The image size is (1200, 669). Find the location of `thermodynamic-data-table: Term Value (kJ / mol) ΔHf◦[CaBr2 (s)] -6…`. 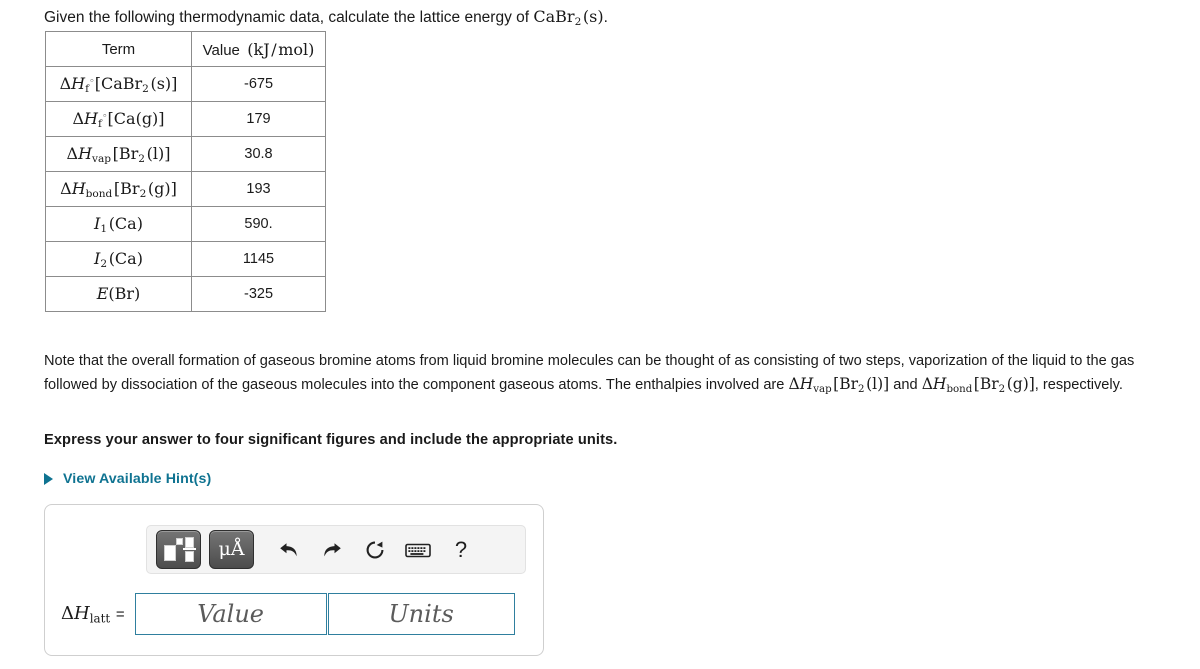

thermodynamic-data-table: Term Value (kJ / mol) ΔHf◦[CaBr2 (s)] -6… is located at coordinates (185, 171).